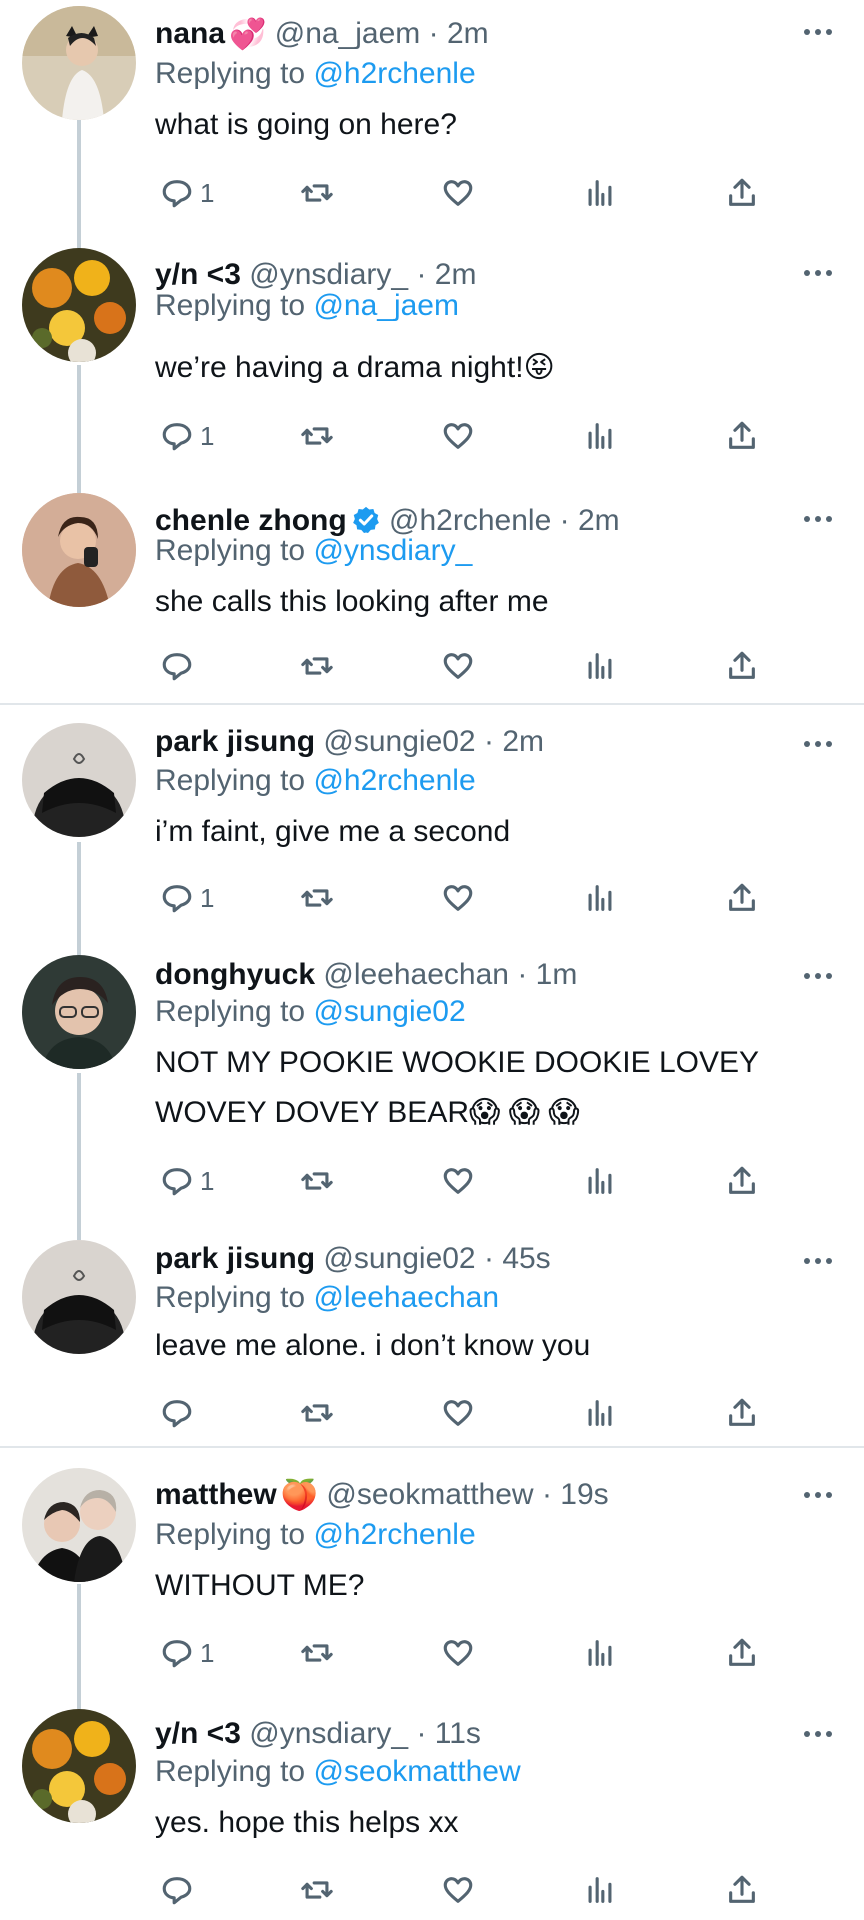 This screenshot has width=864, height=1920. What do you see at coordinates (367, 1112) in the screenshot?
I see `tweet-text-line: WOVEY DOVEY BEAR😱 😱 😱` at bounding box center [367, 1112].